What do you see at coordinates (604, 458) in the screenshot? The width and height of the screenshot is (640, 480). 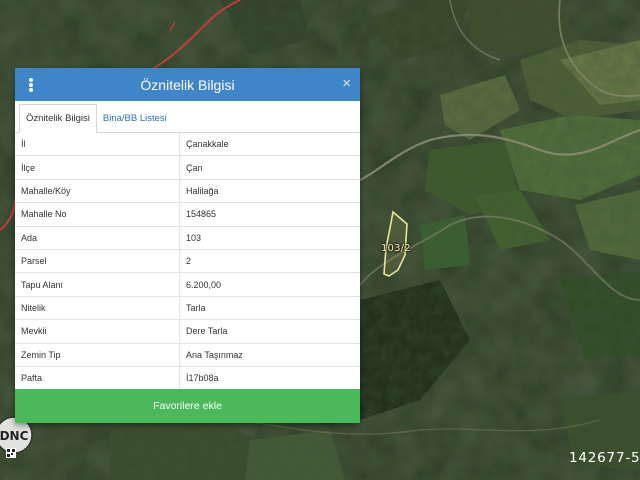 I see `coordinate-readout: 142677-59` at bounding box center [604, 458].